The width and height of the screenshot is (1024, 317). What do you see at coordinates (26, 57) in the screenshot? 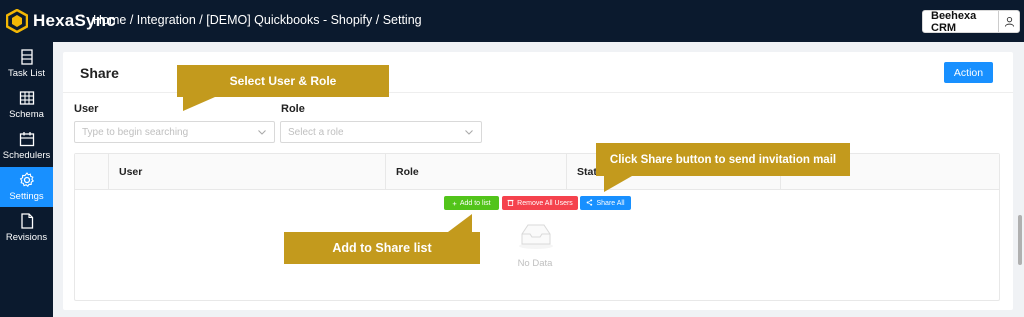
I see `task-list-icon` at bounding box center [26, 57].